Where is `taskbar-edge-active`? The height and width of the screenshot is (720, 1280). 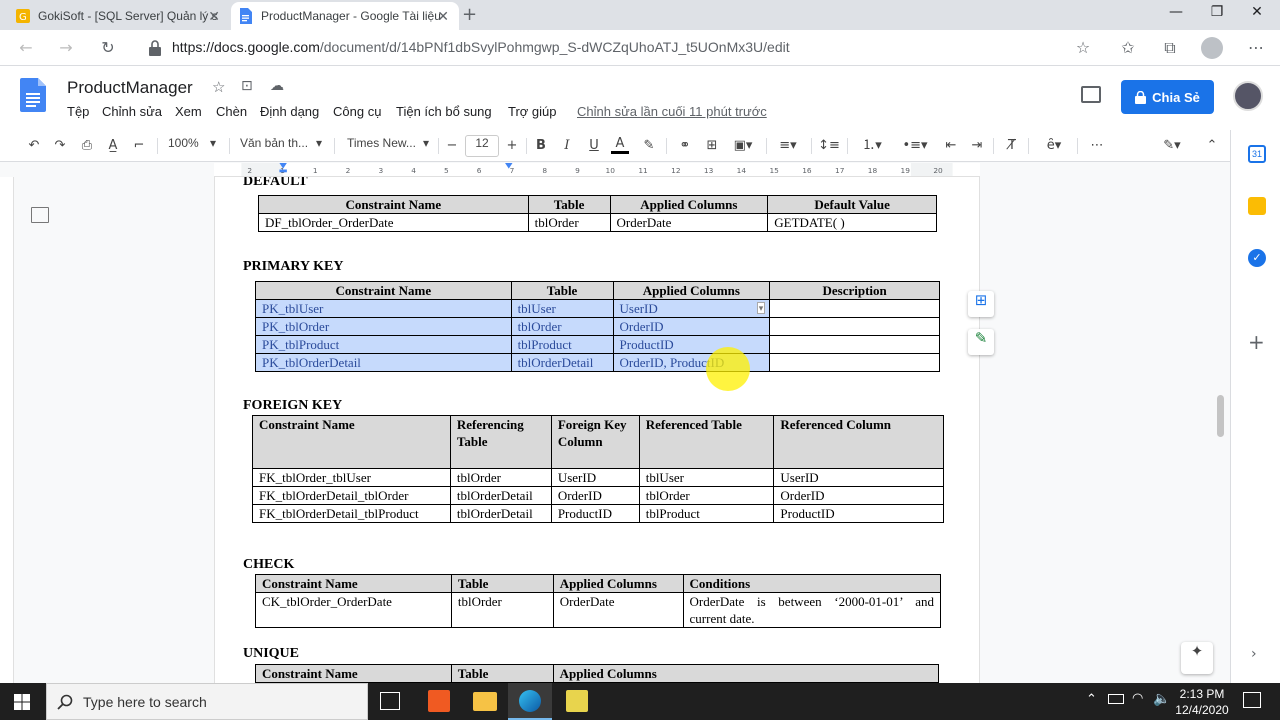
taskbar-edge-active is located at coordinates (530, 701).